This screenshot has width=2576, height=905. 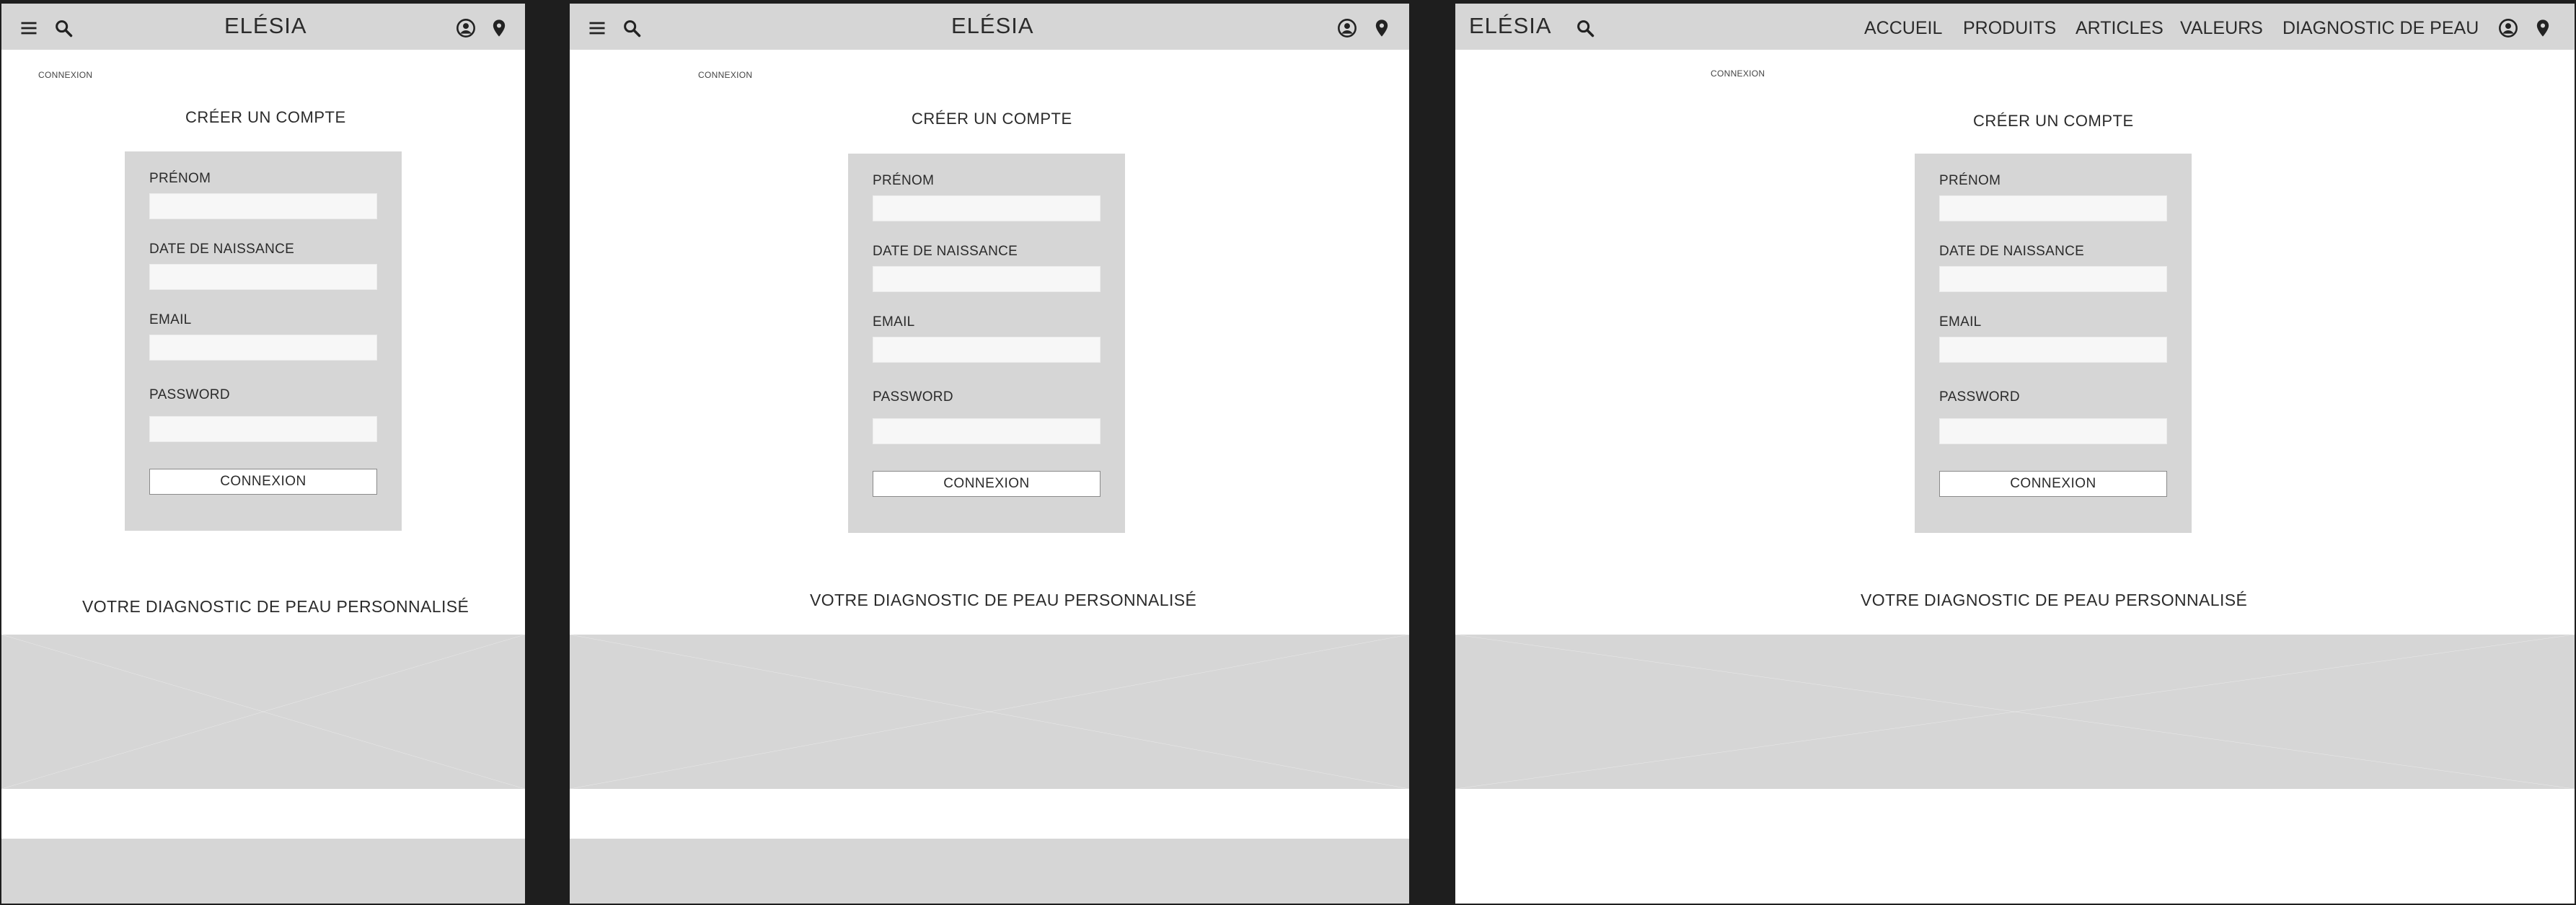 I want to click on nav-item-valeurs: VALEURS, so click(x=2221, y=28).